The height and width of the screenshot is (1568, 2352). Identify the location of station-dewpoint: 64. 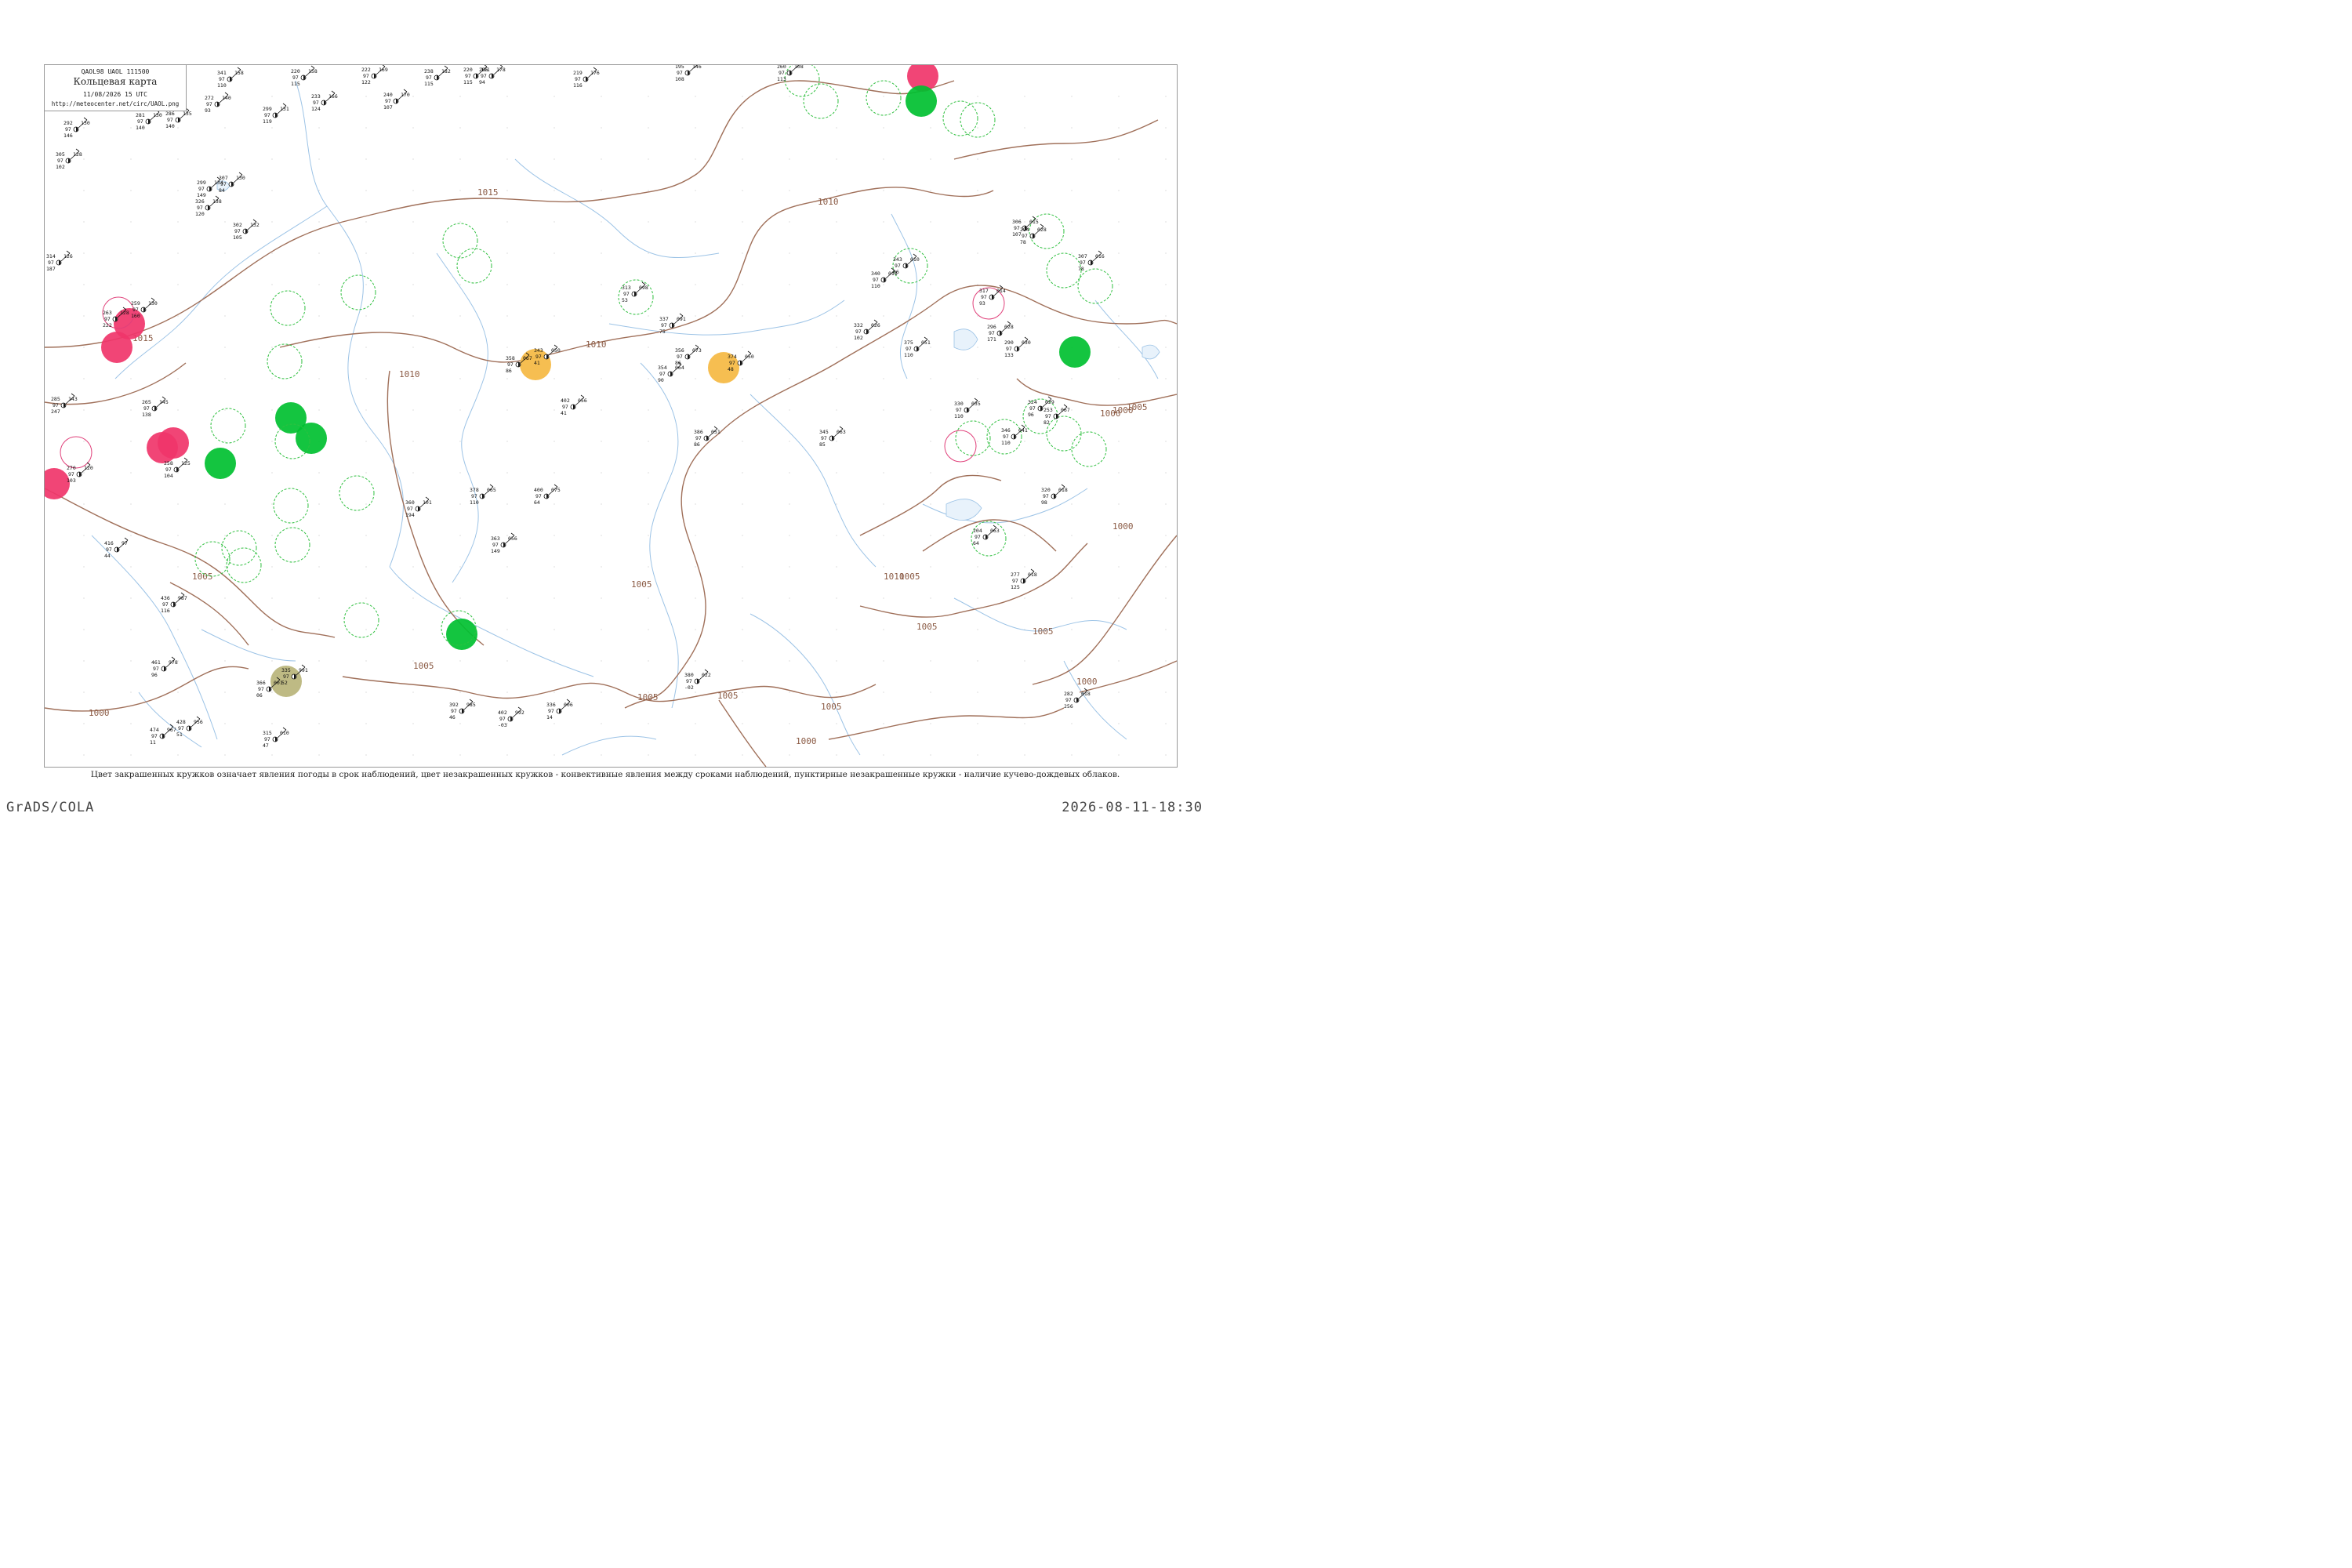
(537, 502).